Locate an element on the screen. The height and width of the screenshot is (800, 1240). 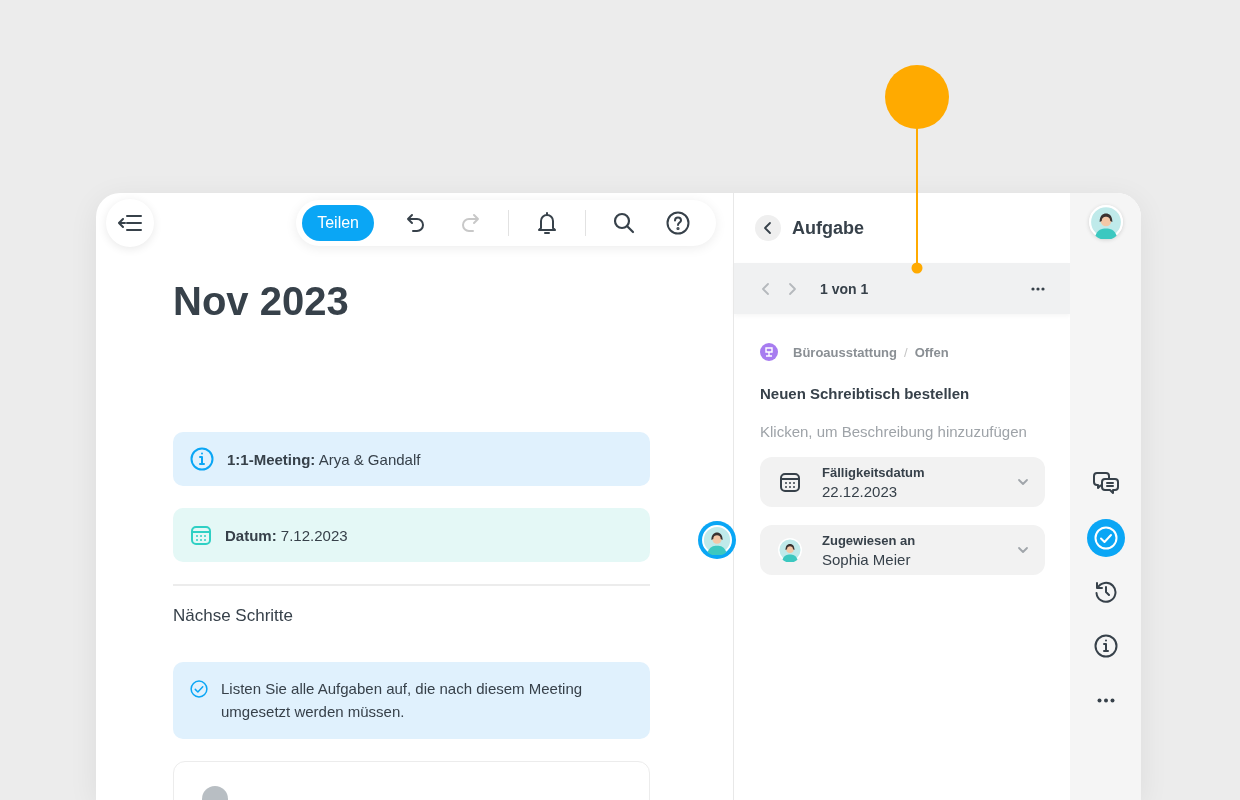
tasks-tab is located at coordinates (1105, 538).